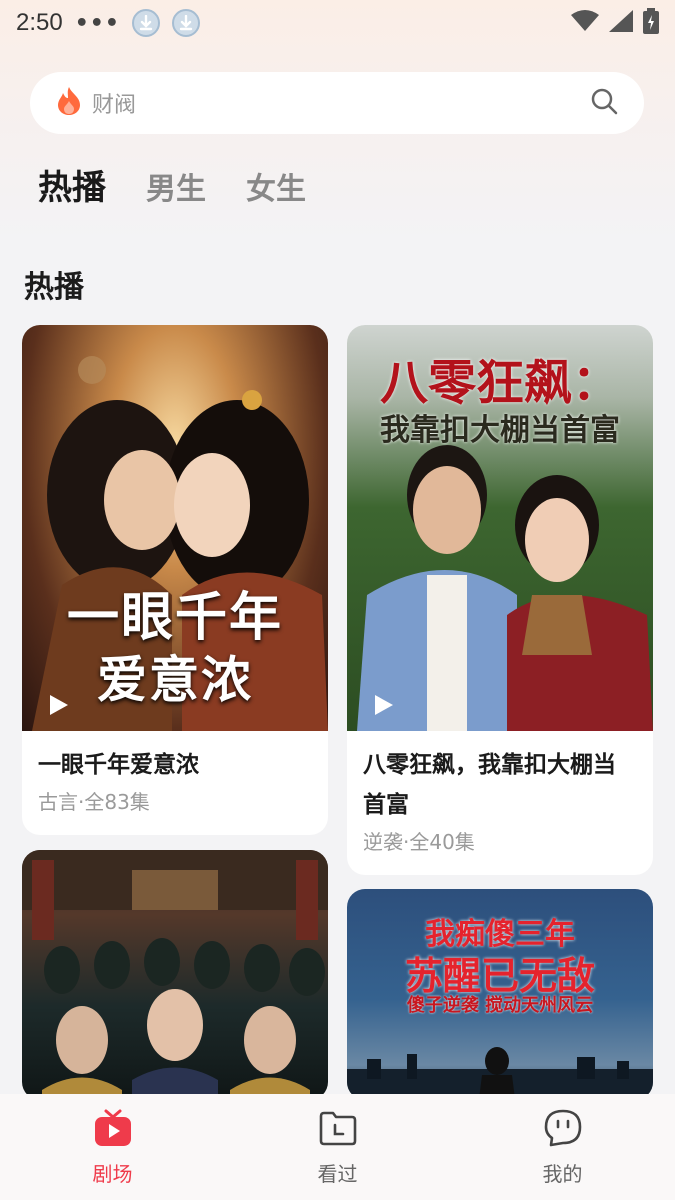  What do you see at coordinates (500, 1005) in the screenshot?
I see `poster-subtitle: 傻子逆袭 搅动天州风云` at bounding box center [500, 1005].